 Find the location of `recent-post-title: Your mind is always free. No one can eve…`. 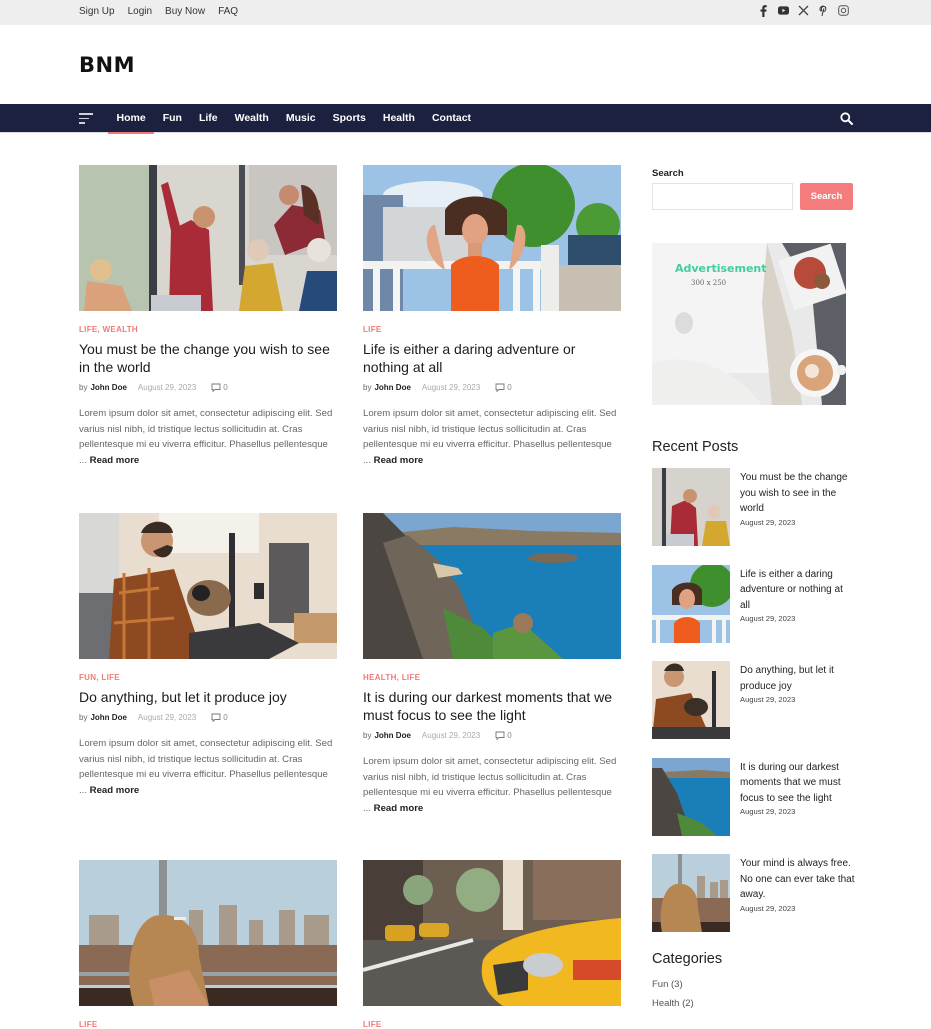

recent-post-title: Your mind is always free. No one can eve… is located at coordinates (797, 879).